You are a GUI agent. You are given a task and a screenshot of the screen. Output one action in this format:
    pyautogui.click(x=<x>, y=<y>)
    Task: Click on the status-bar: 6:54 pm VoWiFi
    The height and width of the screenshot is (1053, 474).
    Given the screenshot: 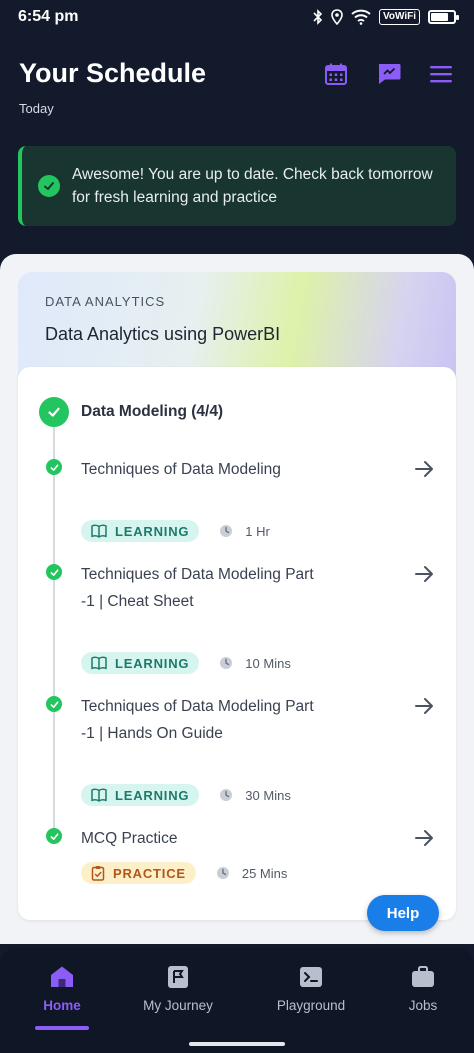 What is the action you would take?
    pyautogui.click(x=237, y=17)
    